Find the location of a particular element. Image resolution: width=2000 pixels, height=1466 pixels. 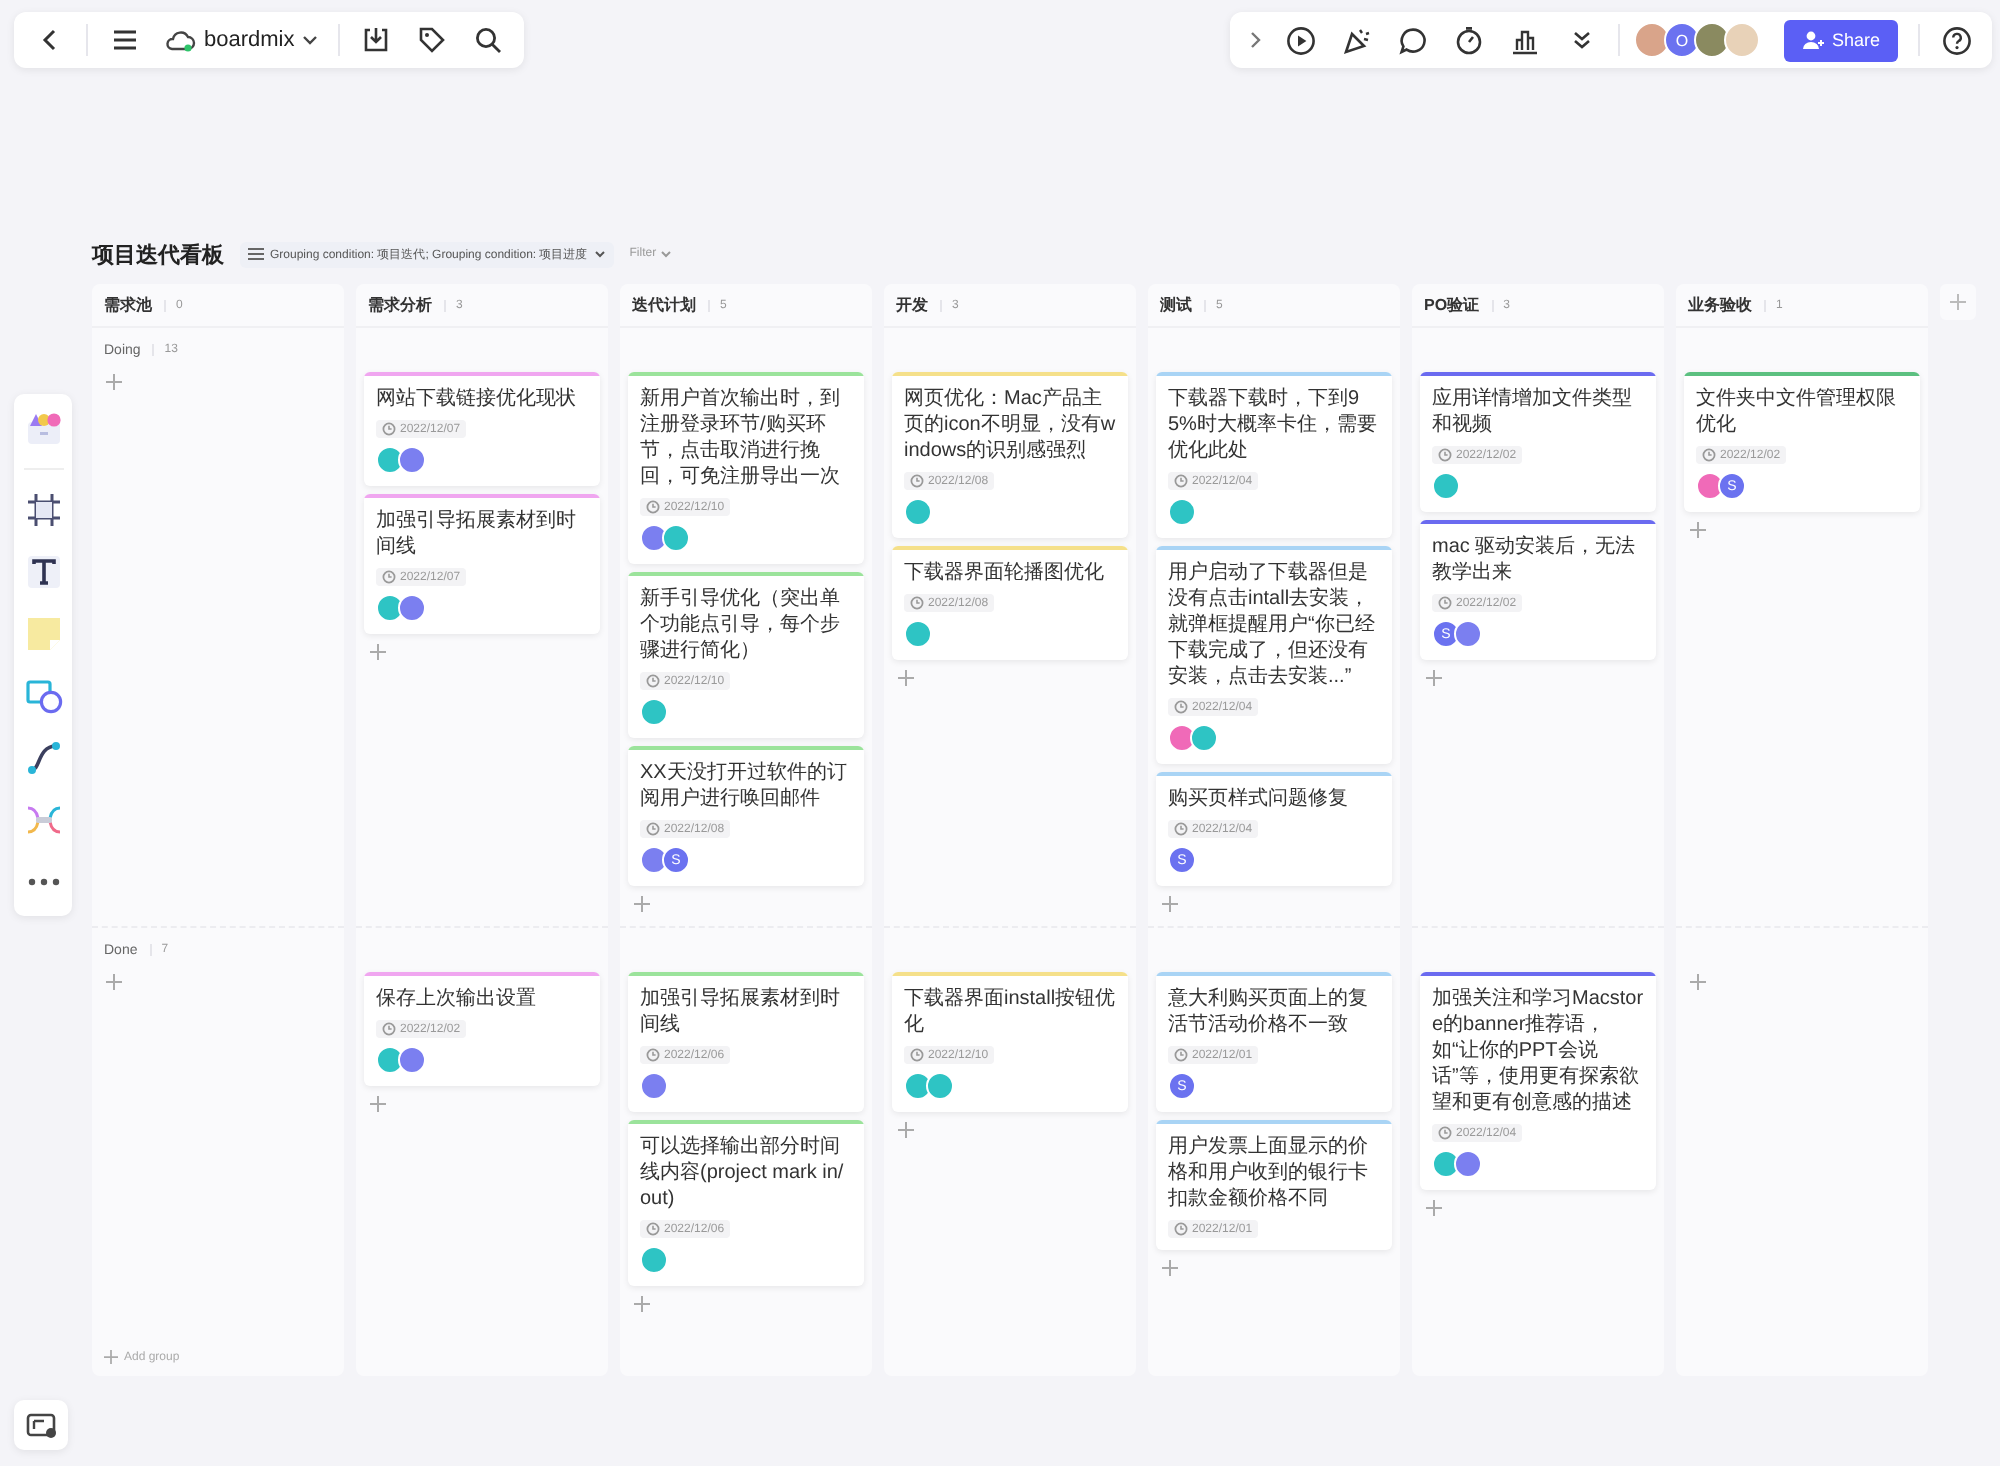

search-icon is located at coordinates (488, 40).